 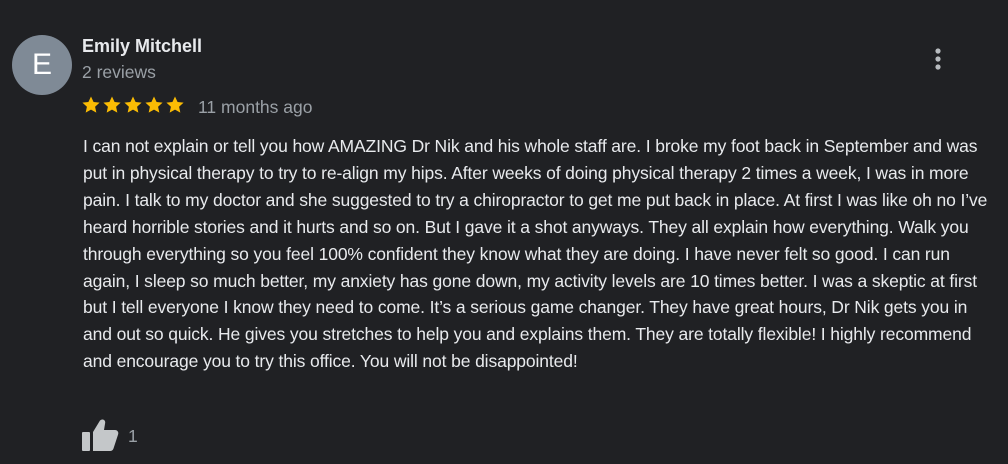 What do you see at coordinates (142, 46) in the screenshot?
I see `author-name: Emily Mitchell` at bounding box center [142, 46].